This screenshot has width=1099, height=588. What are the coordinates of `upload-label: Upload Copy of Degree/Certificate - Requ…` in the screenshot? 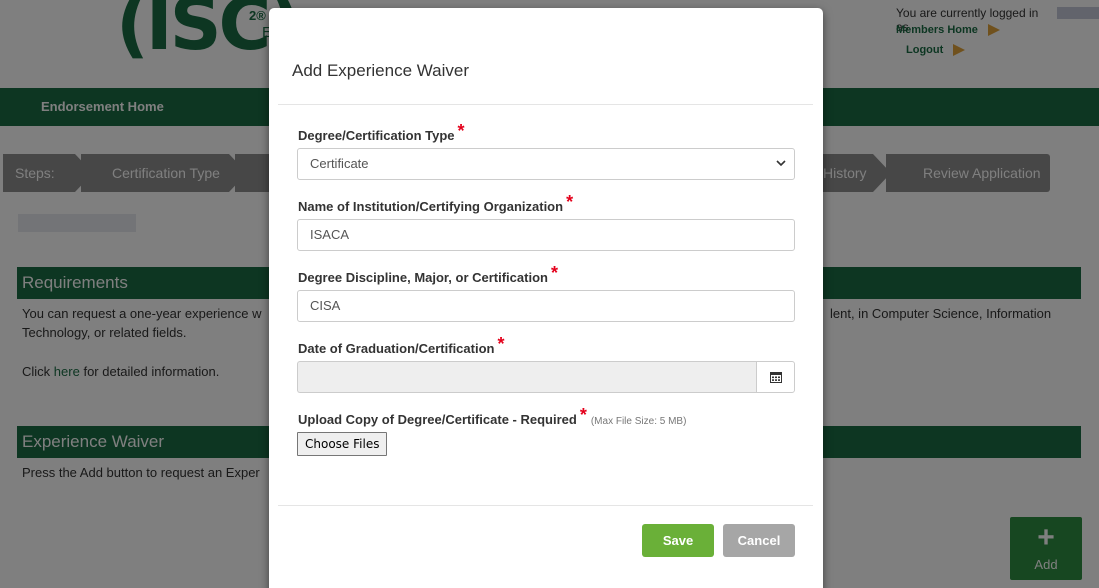 It's located at (492, 417).